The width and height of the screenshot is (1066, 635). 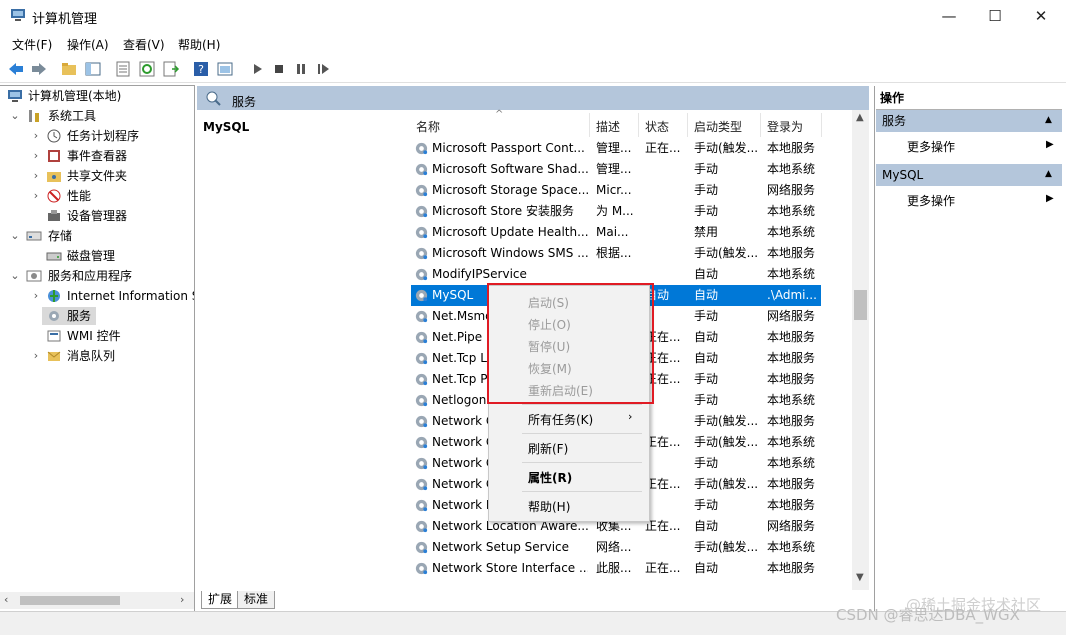 What do you see at coordinates (131, 296) in the screenshot?
I see `tree-label-iis: Internet Information S` at bounding box center [131, 296].